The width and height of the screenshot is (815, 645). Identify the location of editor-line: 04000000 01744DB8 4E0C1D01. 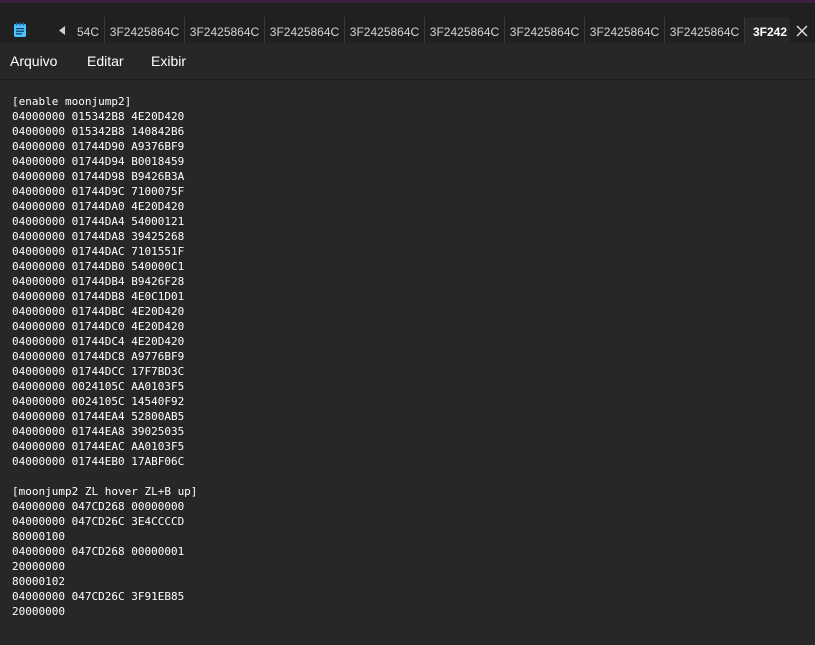
(98, 296).